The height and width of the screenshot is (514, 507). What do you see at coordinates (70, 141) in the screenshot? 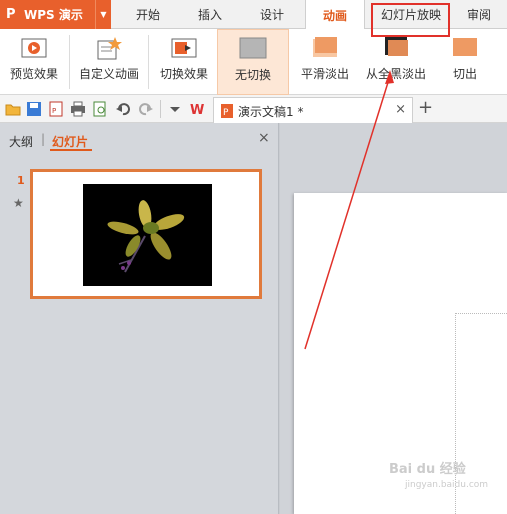
I see `tab-slides: 幻灯片` at bounding box center [70, 141].